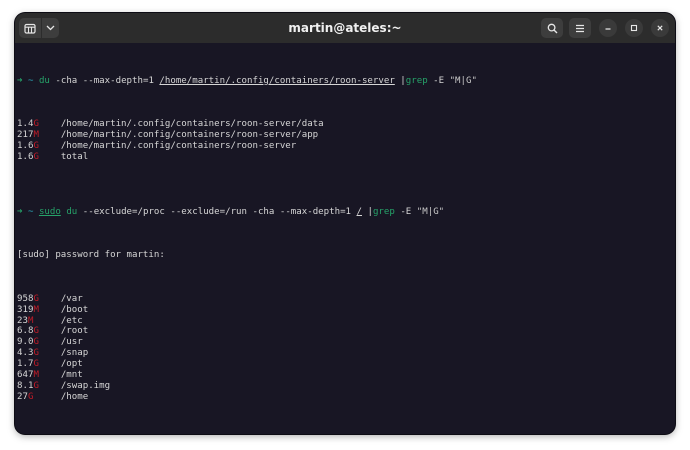 The width and height of the screenshot is (690, 450). Describe the element at coordinates (25, 364) in the screenshot. I see `size-number: 1.7` at that location.